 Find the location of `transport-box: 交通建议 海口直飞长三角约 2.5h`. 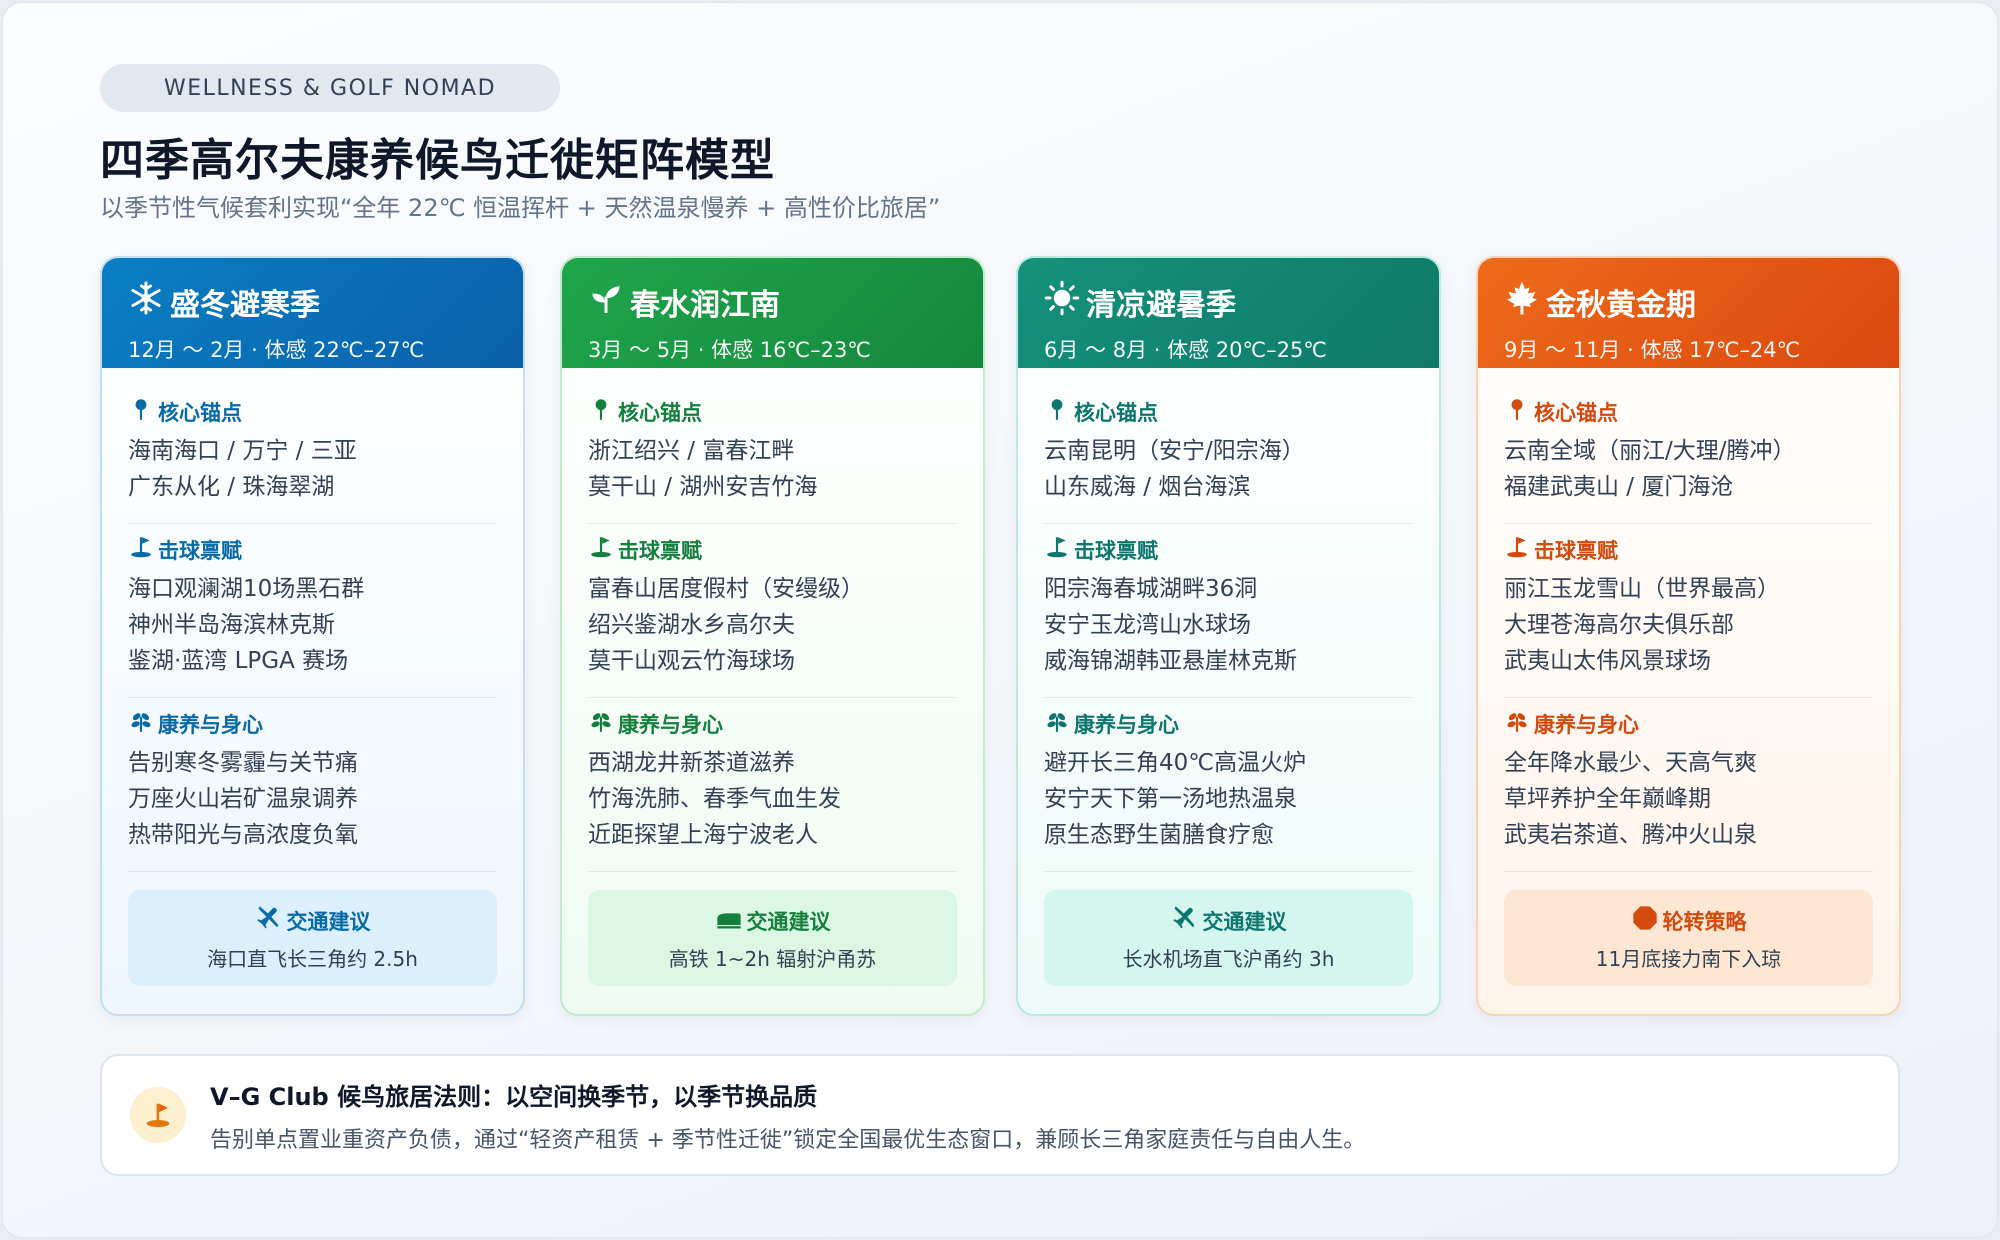

transport-box: 交通建议 海口直飞长三角约 2.5h is located at coordinates (312, 938).